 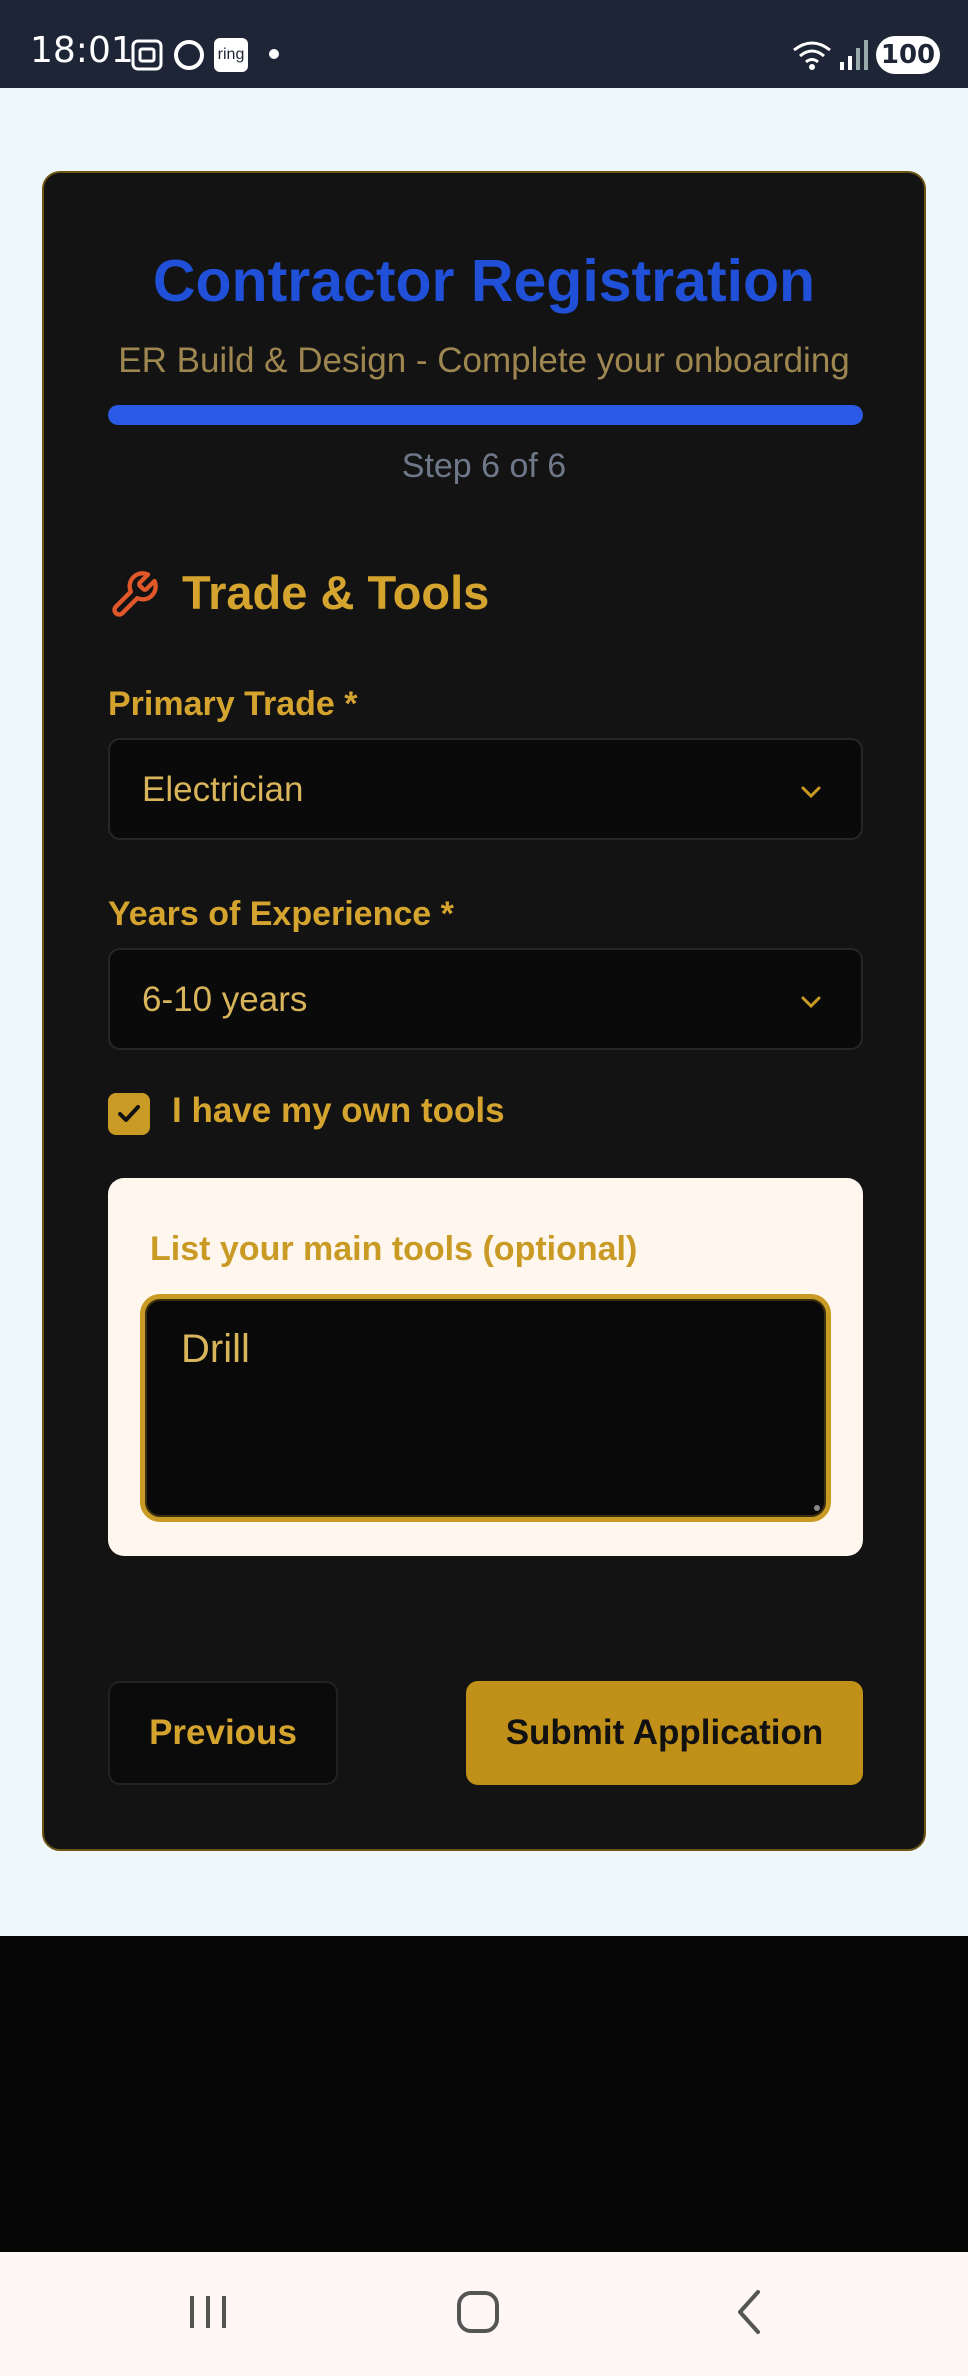 I want to click on checkmark-icon, so click(x=129, y=1113).